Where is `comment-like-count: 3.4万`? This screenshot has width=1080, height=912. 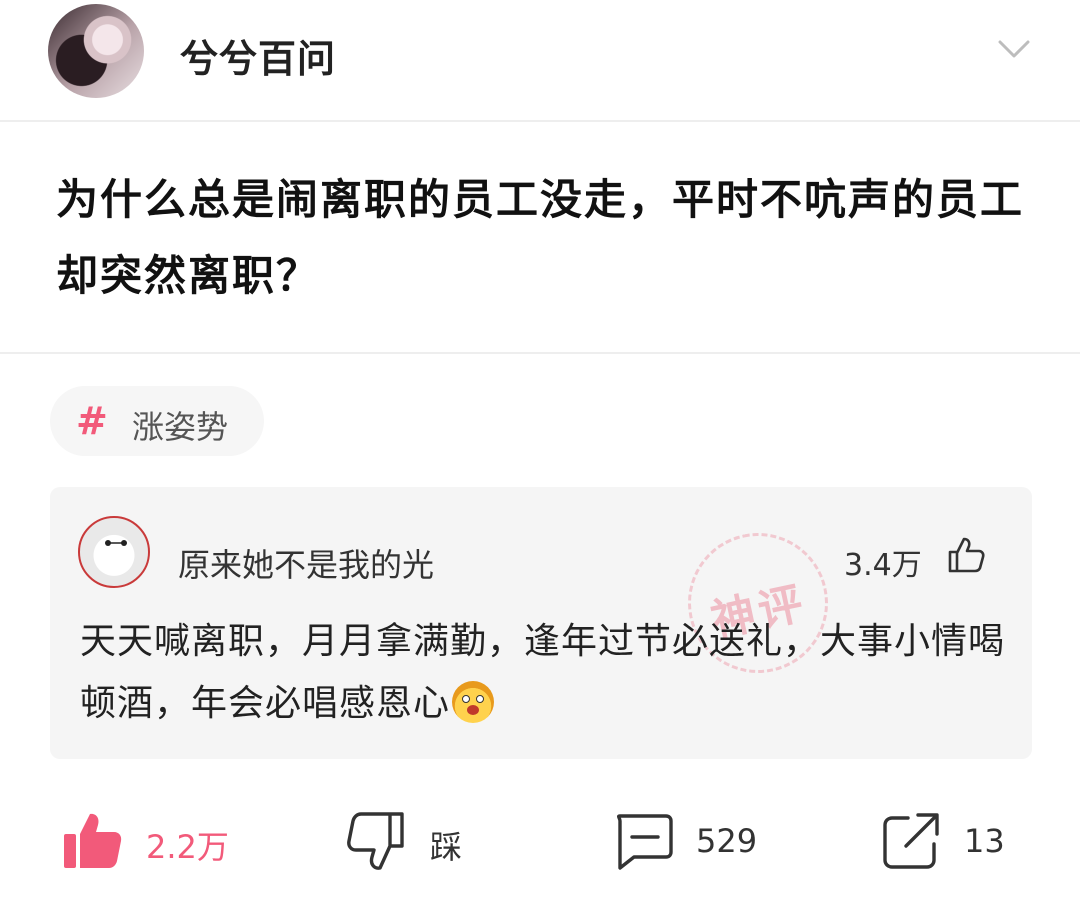
comment-like-count: 3.4万 is located at coordinates (883, 565).